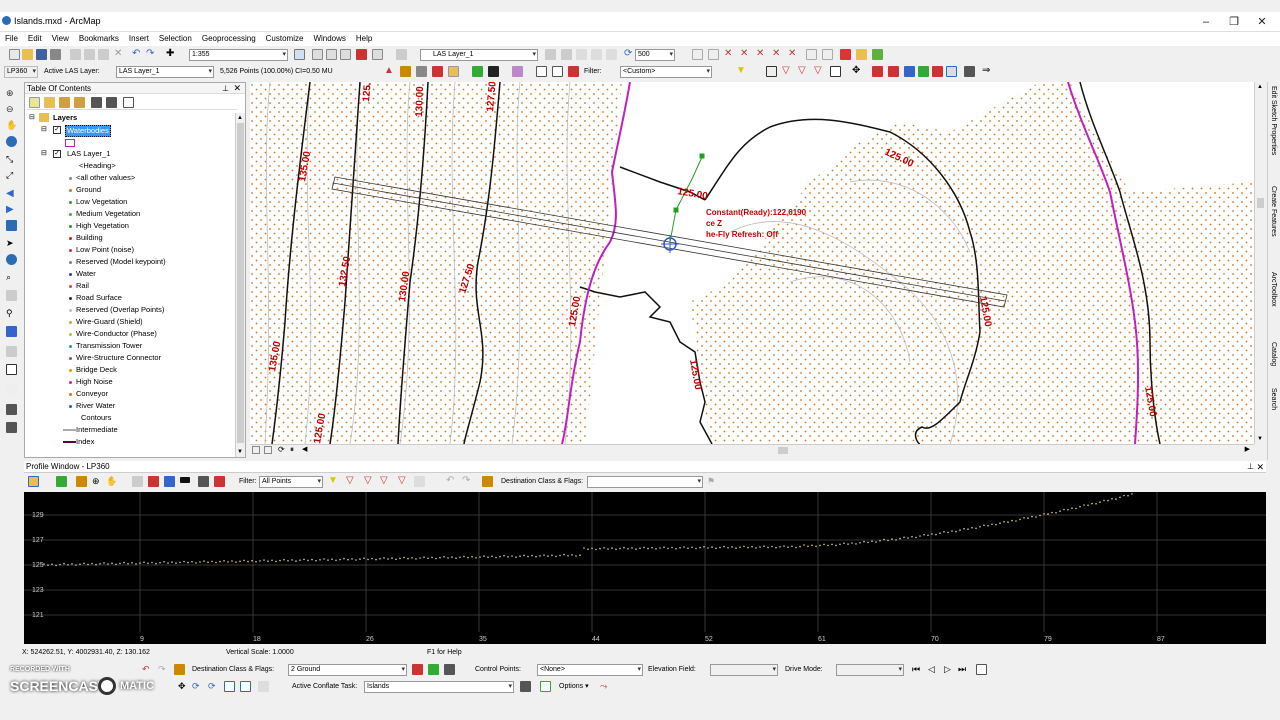 Image resolution: width=1280 pixels, height=720 pixels. I want to click on map-scroll-right-icon: ▶, so click(1247, 449).